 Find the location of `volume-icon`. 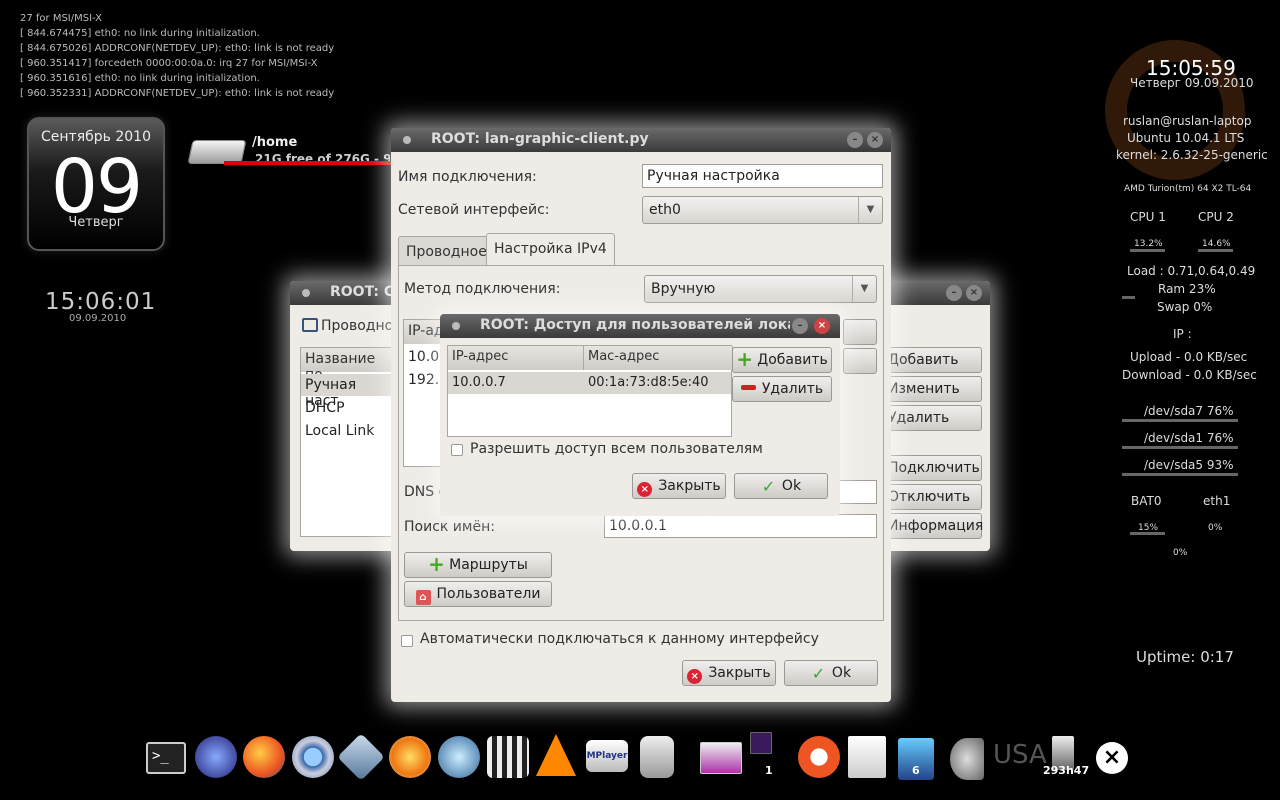

volume-icon is located at coordinates (967, 759).